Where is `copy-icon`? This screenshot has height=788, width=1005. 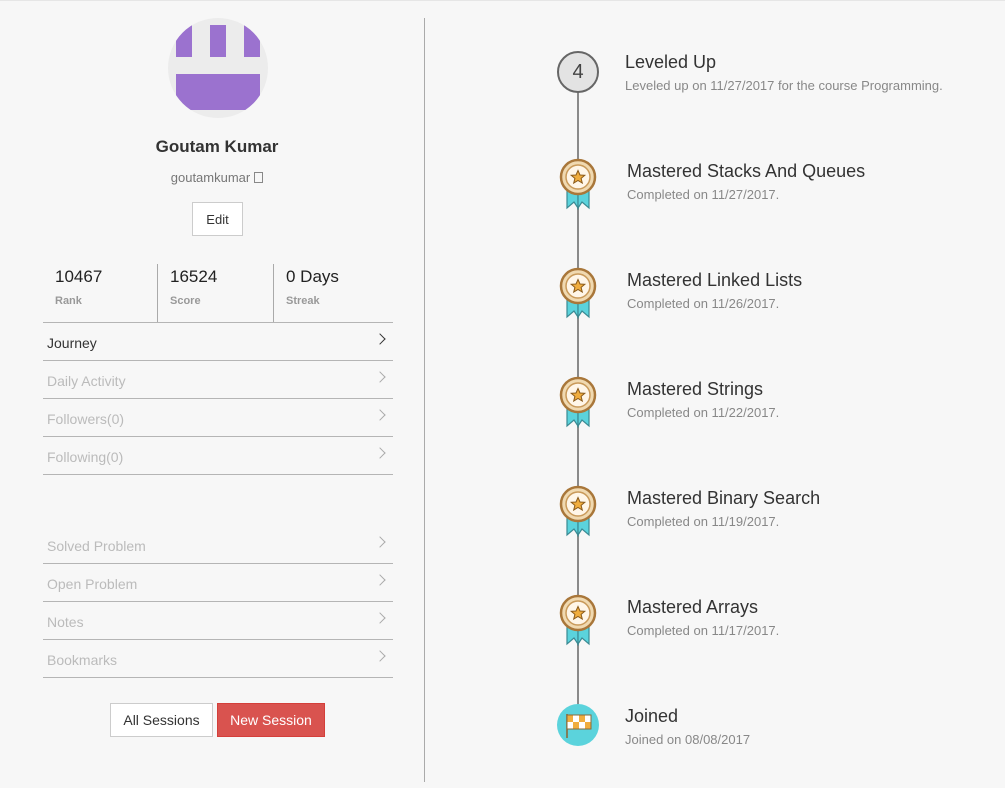
copy-icon is located at coordinates (259, 177).